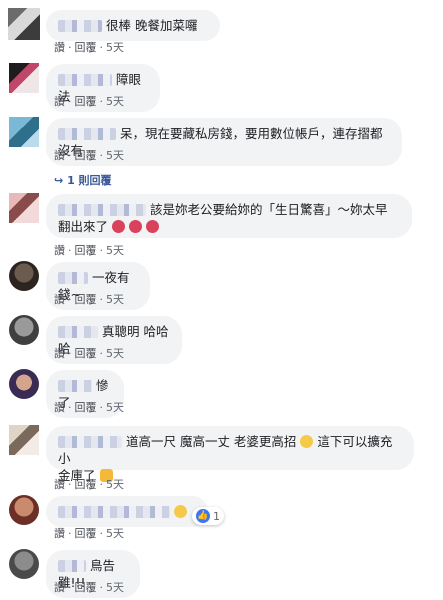 Image resolution: width=443 pixels, height=600 pixels. Describe the element at coordinates (268, 209) in the screenshot. I see `comment-text: 該是妳老公要給妳的「生日驚喜」～妳太早` at that location.